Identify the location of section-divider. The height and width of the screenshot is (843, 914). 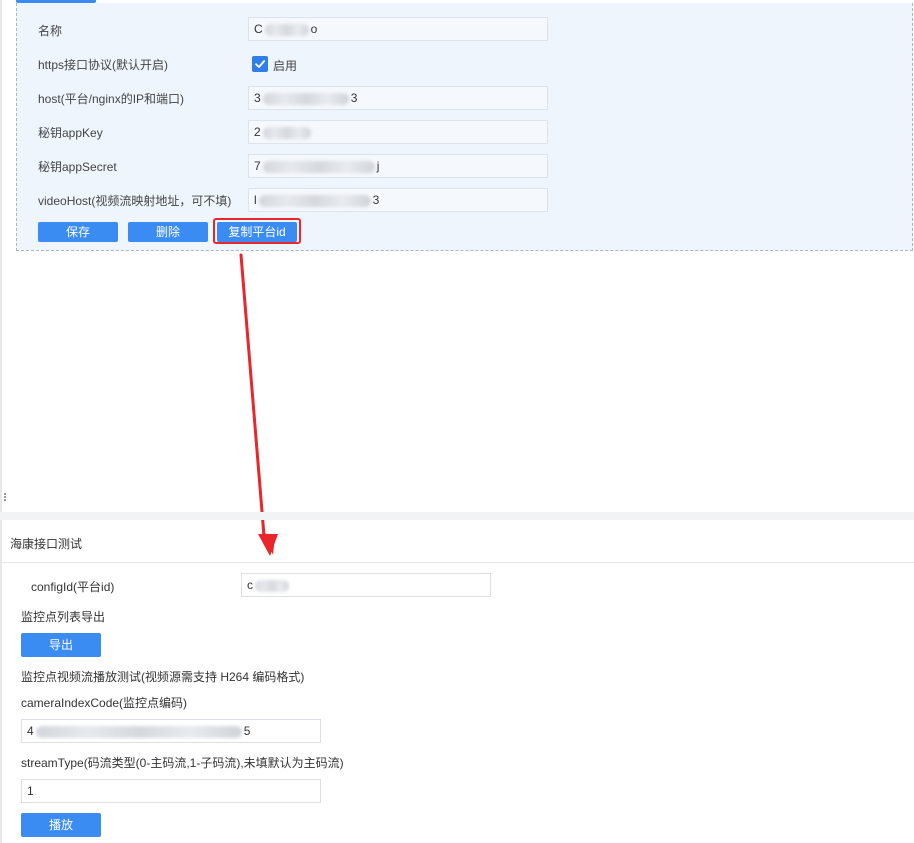
(457, 516).